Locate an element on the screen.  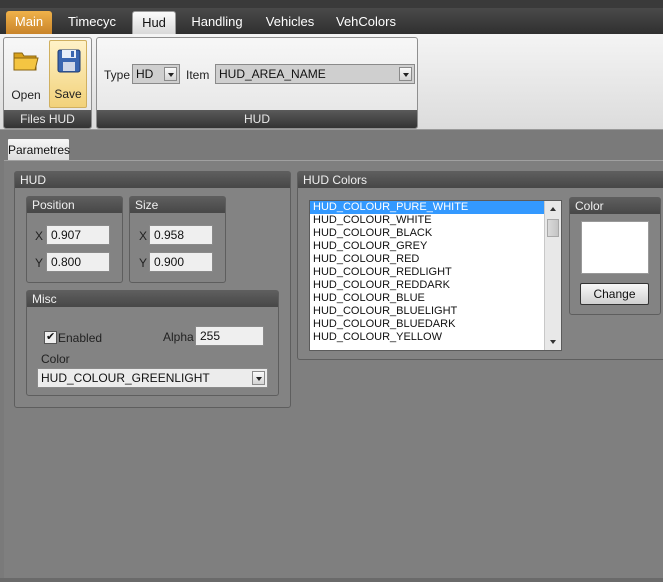
list-item: HUD_COLOUR_GREY is located at coordinates (435, 246).